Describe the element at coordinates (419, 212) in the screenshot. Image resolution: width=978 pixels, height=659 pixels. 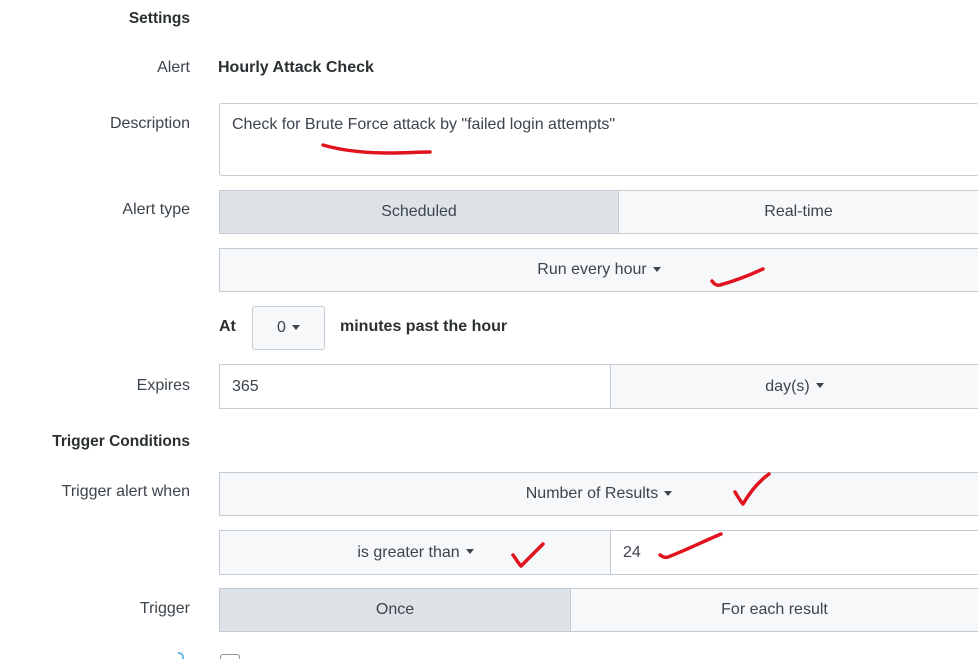
I see `alert-type-scheduled: Scheduled` at that location.